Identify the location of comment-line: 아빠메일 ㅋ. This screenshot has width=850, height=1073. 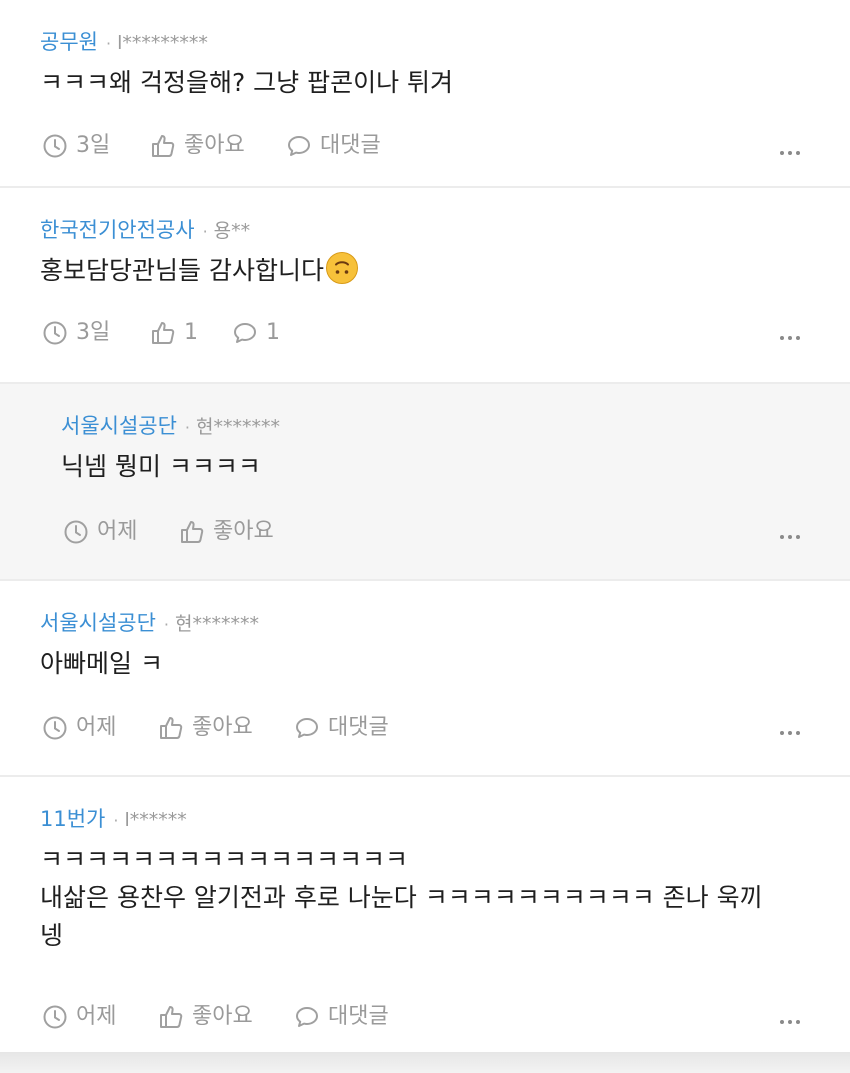
(101, 663).